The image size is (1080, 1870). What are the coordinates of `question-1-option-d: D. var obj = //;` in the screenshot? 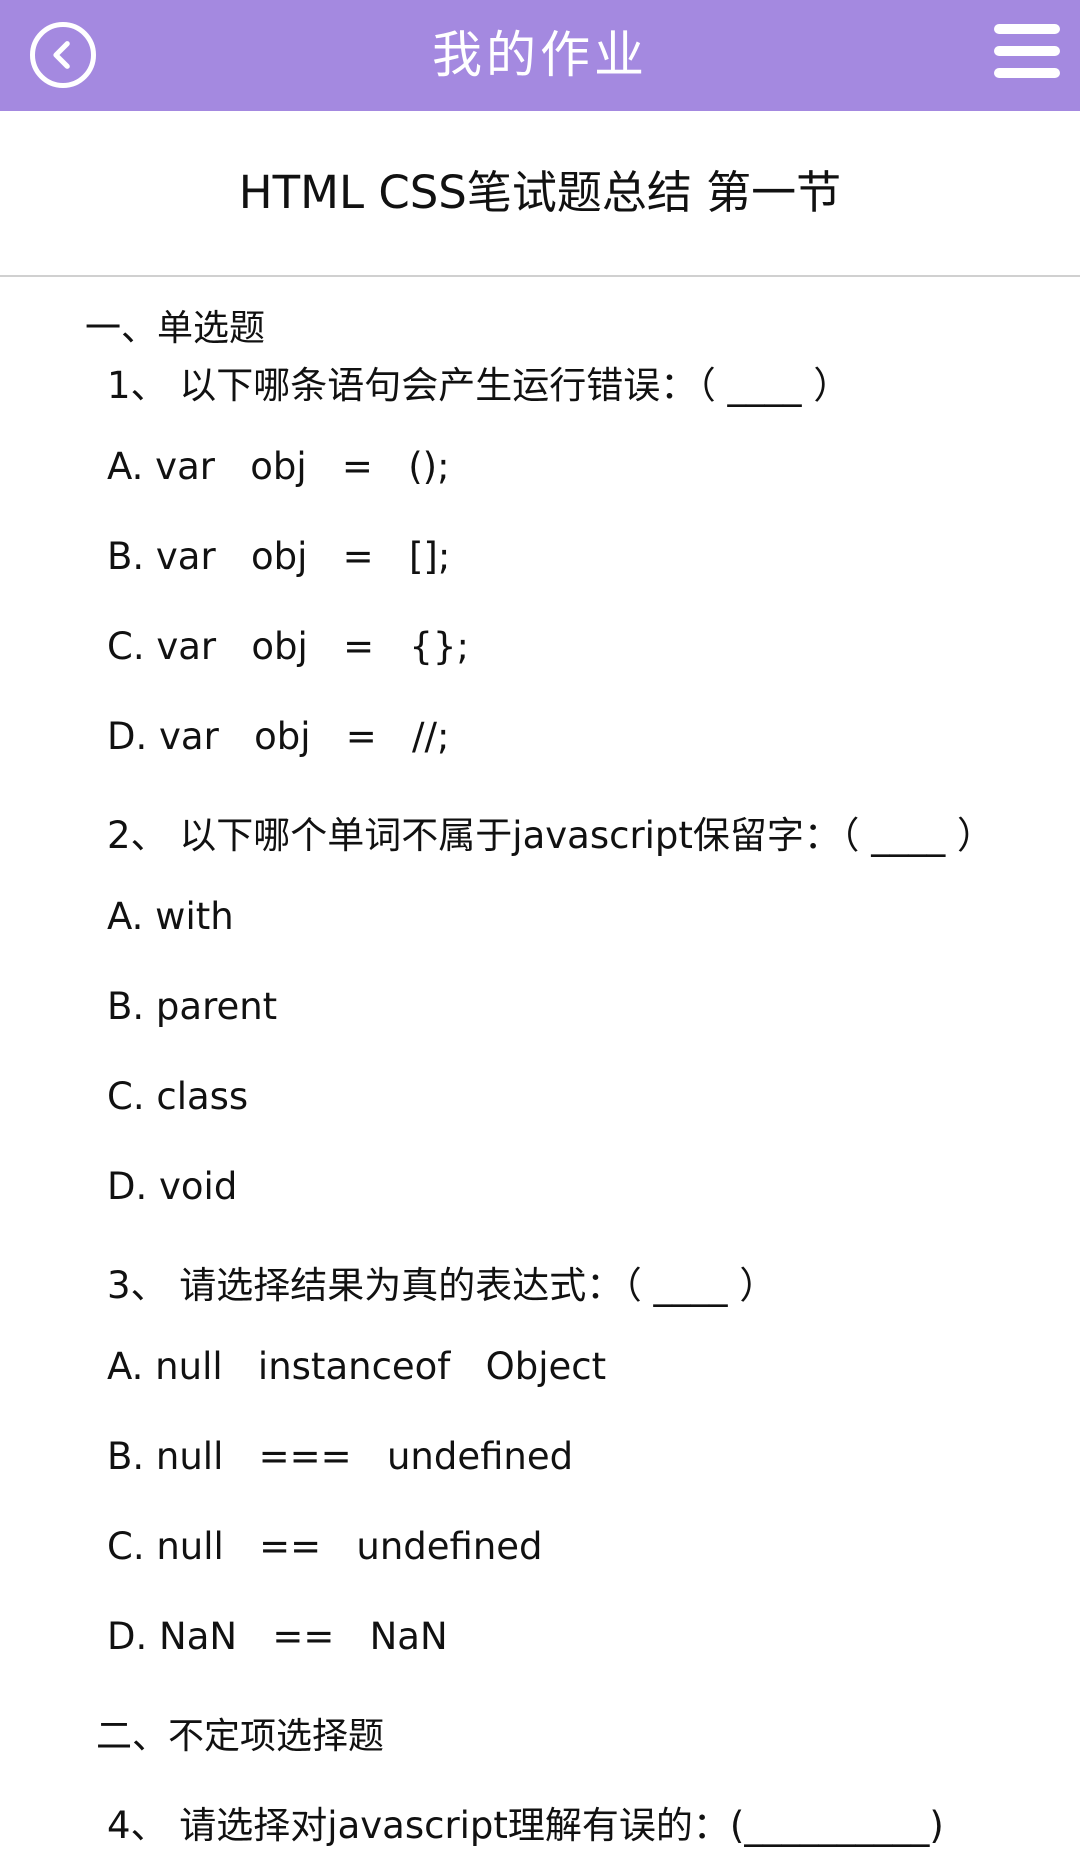 It's located at (278, 736).